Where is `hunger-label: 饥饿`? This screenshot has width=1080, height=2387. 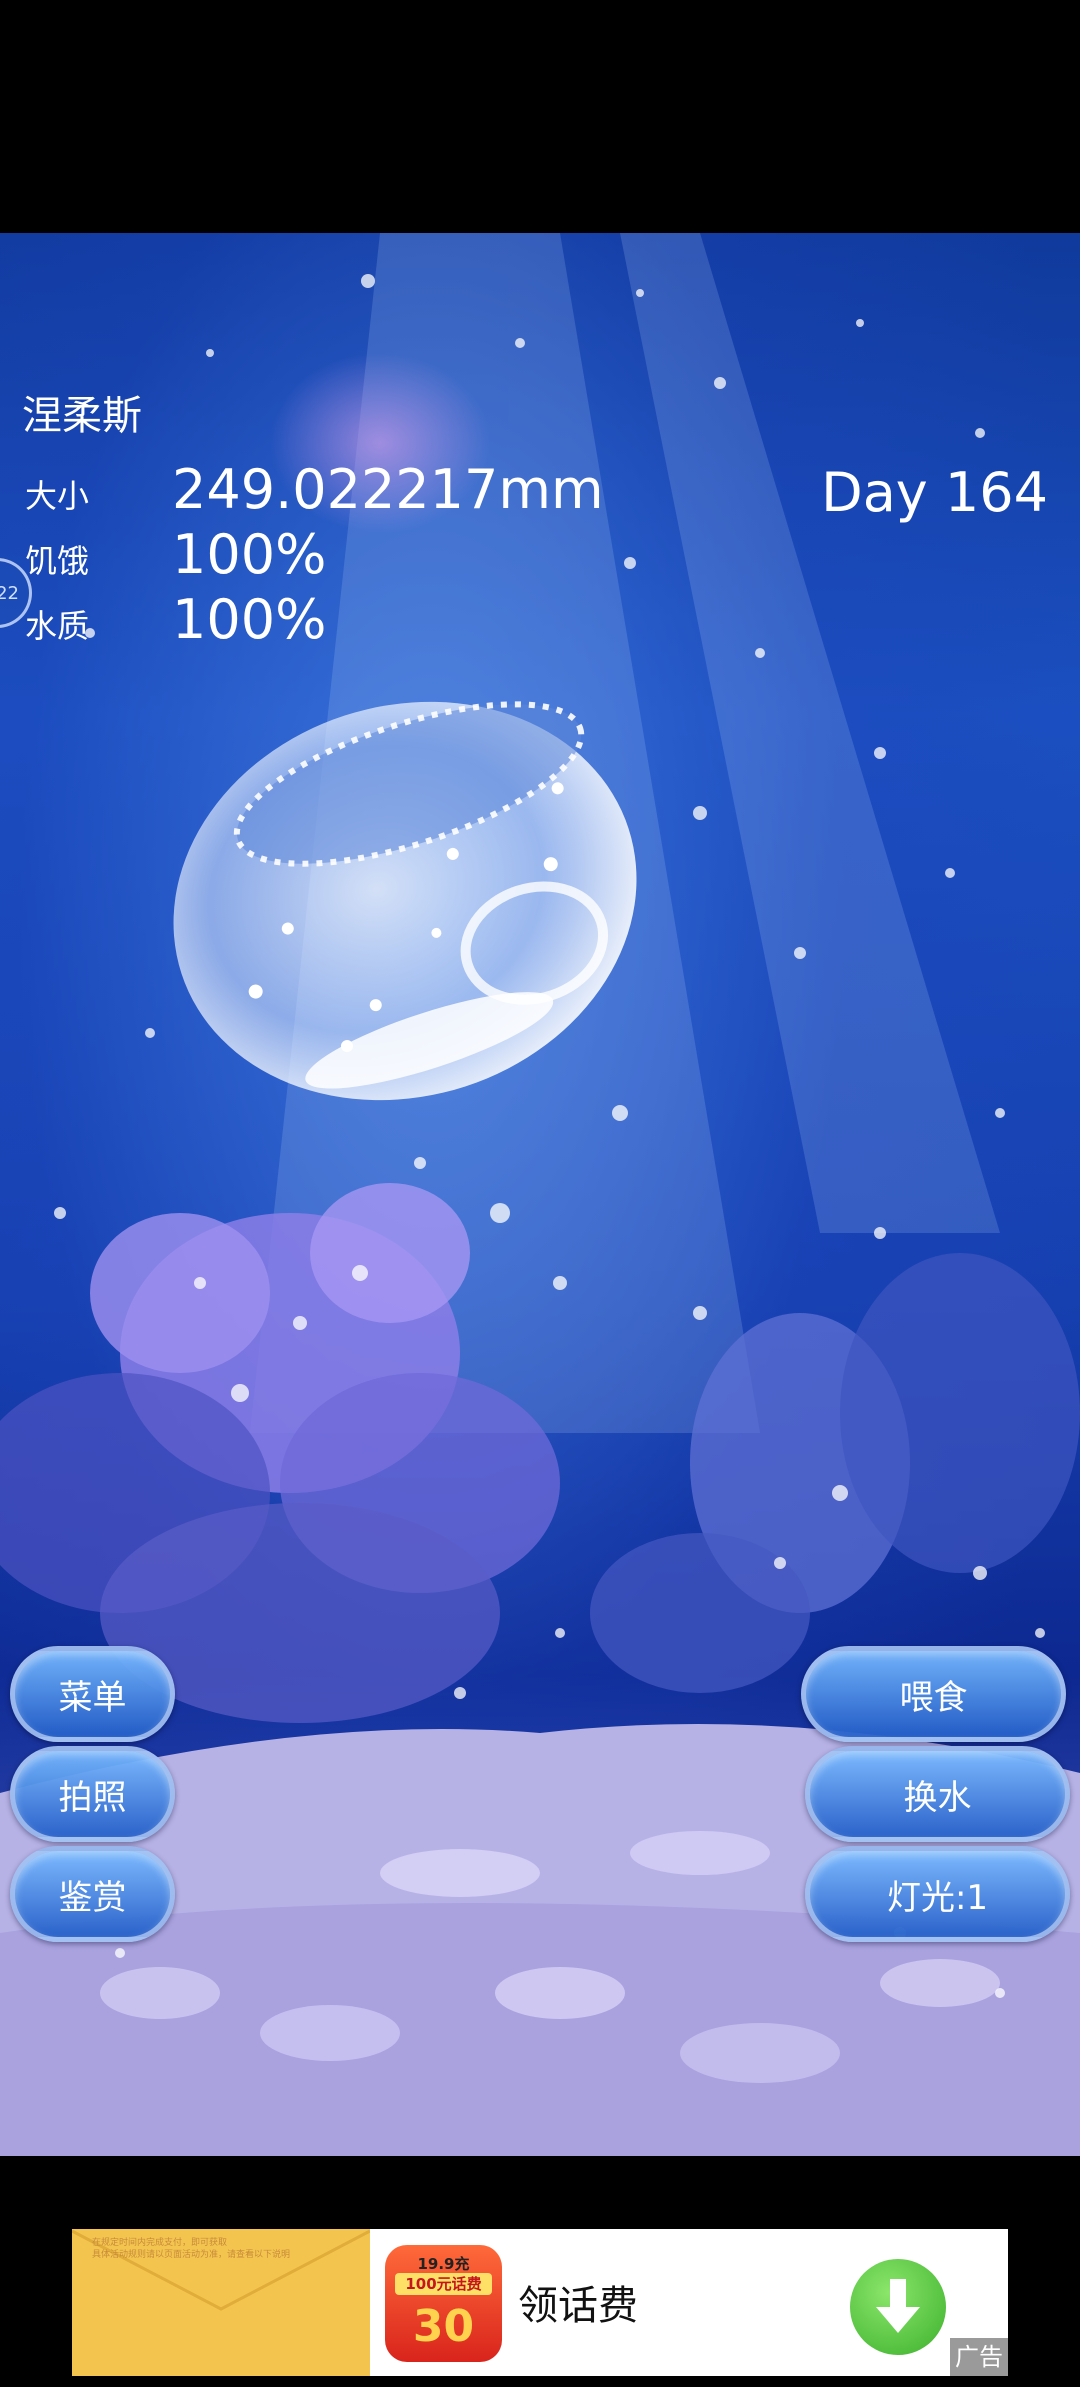 hunger-label: 饥饿 is located at coordinates (57, 561).